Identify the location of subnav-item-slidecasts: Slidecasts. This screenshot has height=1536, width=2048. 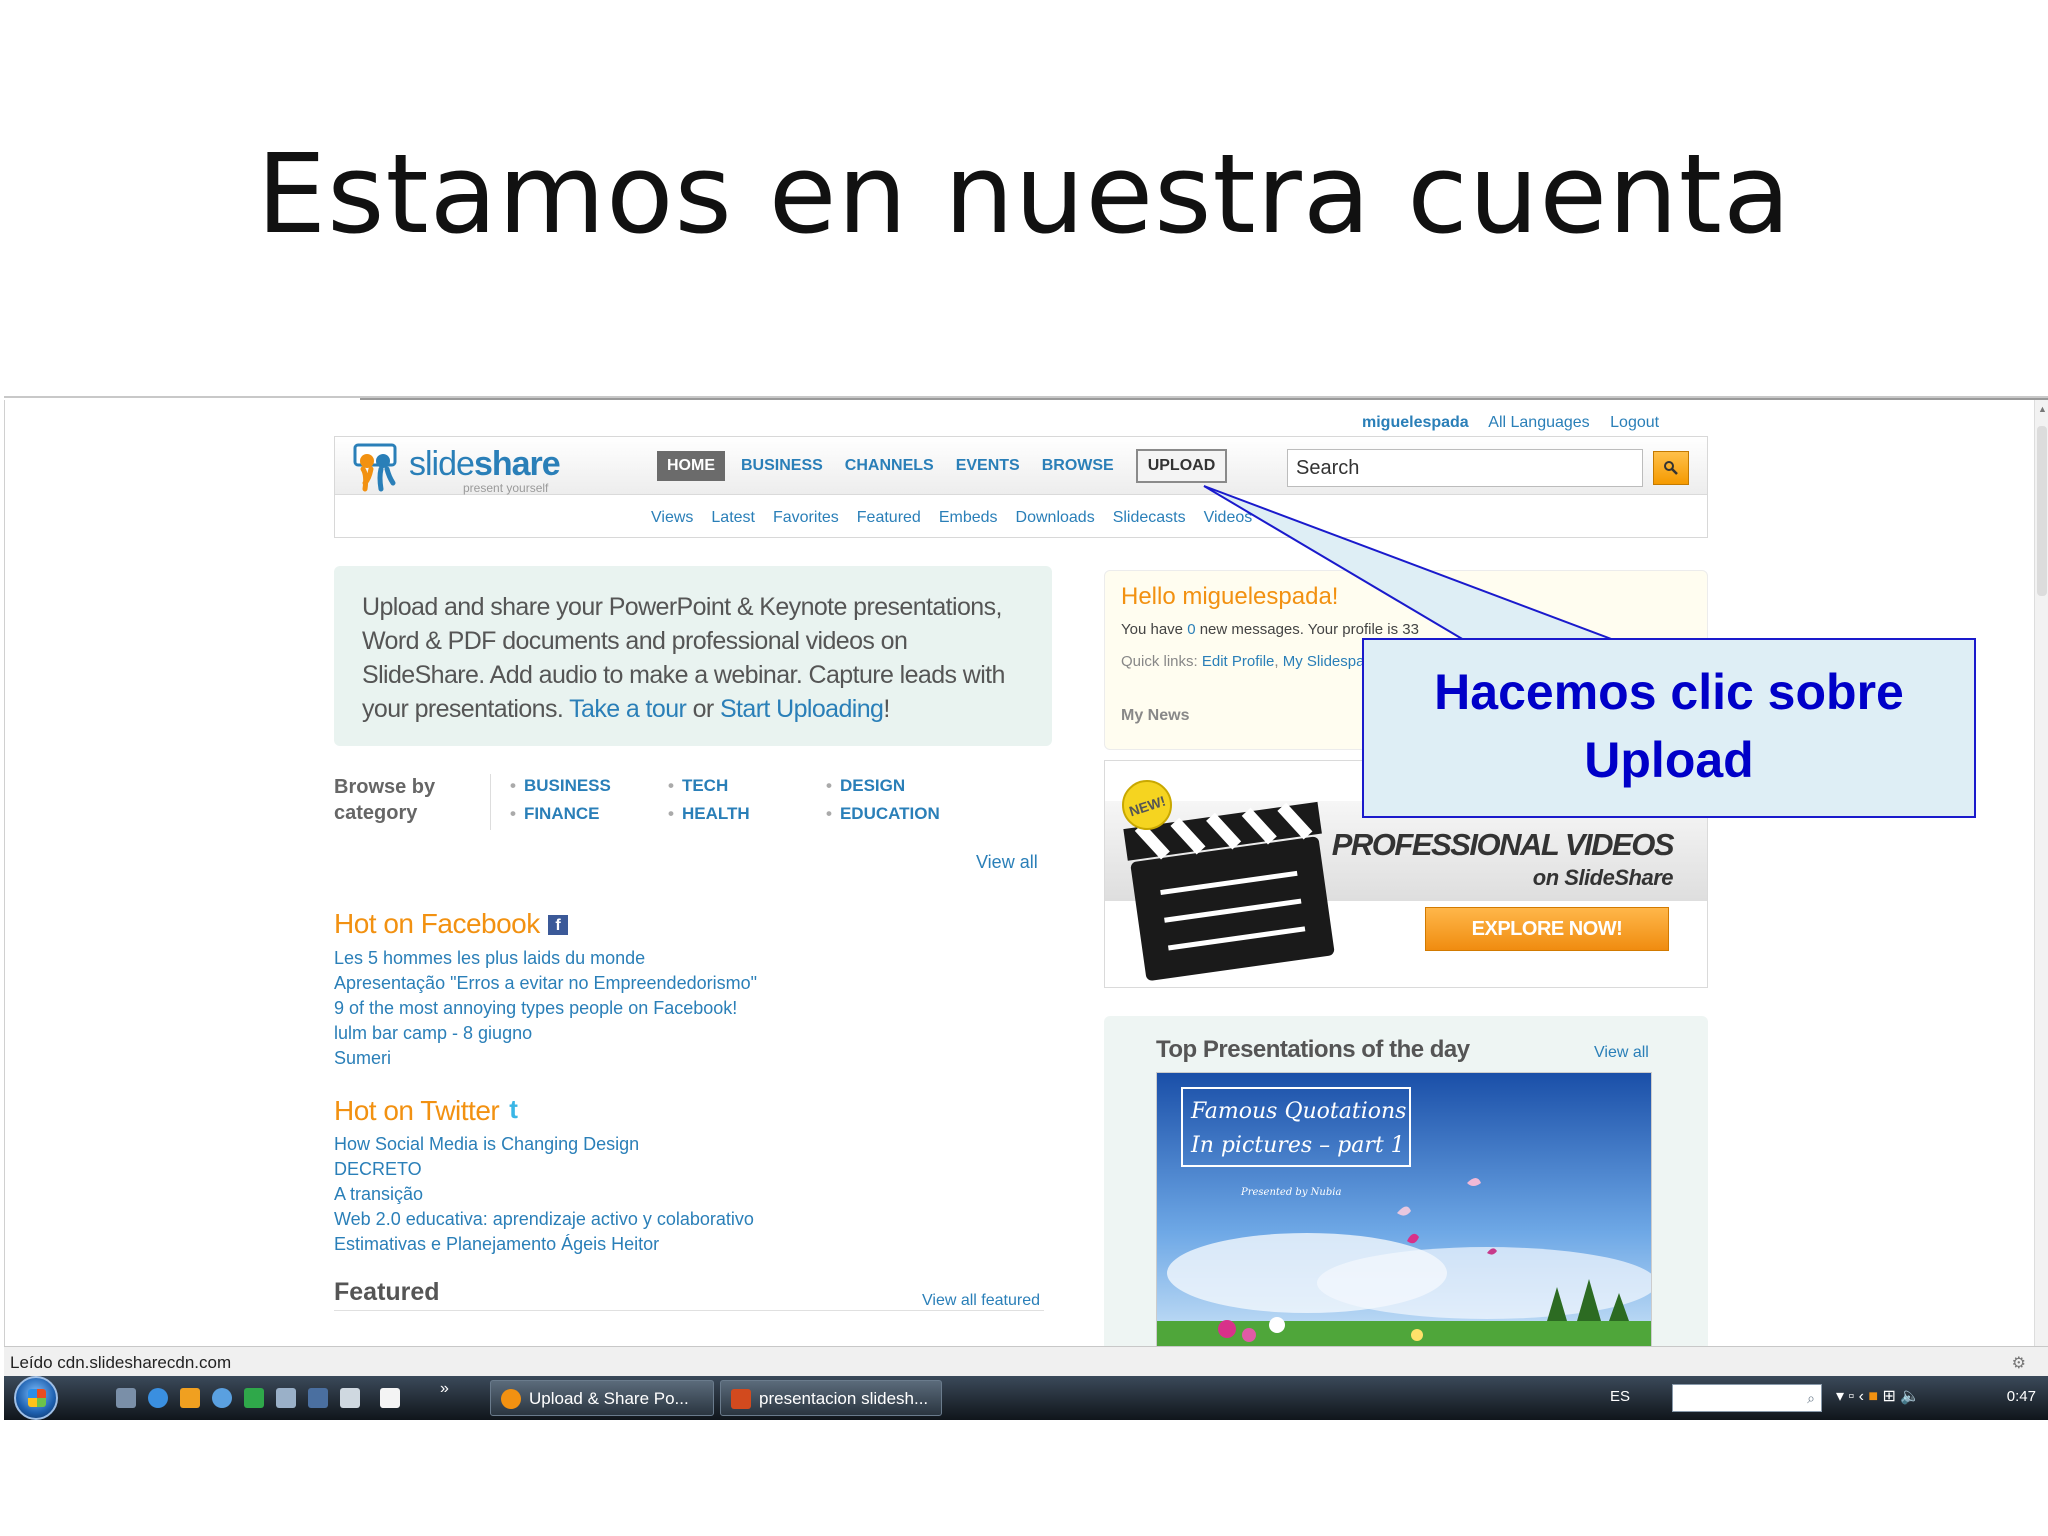
(1149, 518).